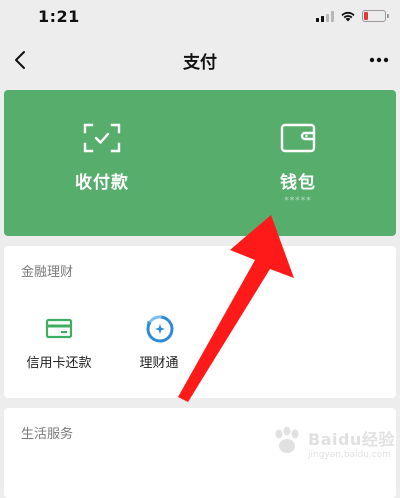  Describe the element at coordinates (350, 455) in the screenshot. I see `watermark-url: jingyan.baidu.com` at that location.